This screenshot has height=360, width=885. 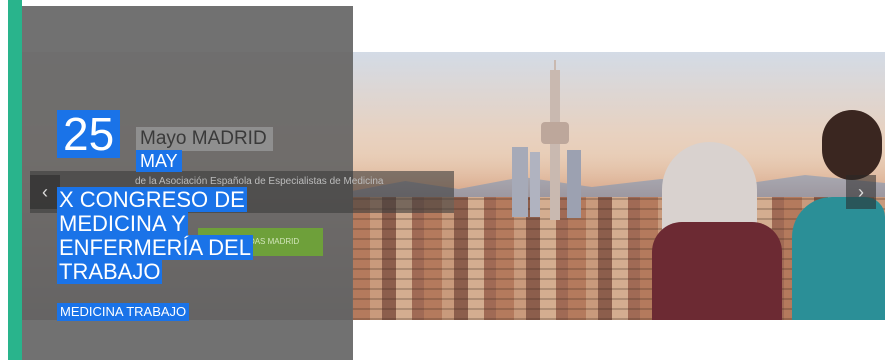 What do you see at coordinates (123, 312) in the screenshot?
I see `slide-category-tag: MEDICINA TRABAJO` at bounding box center [123, 312].